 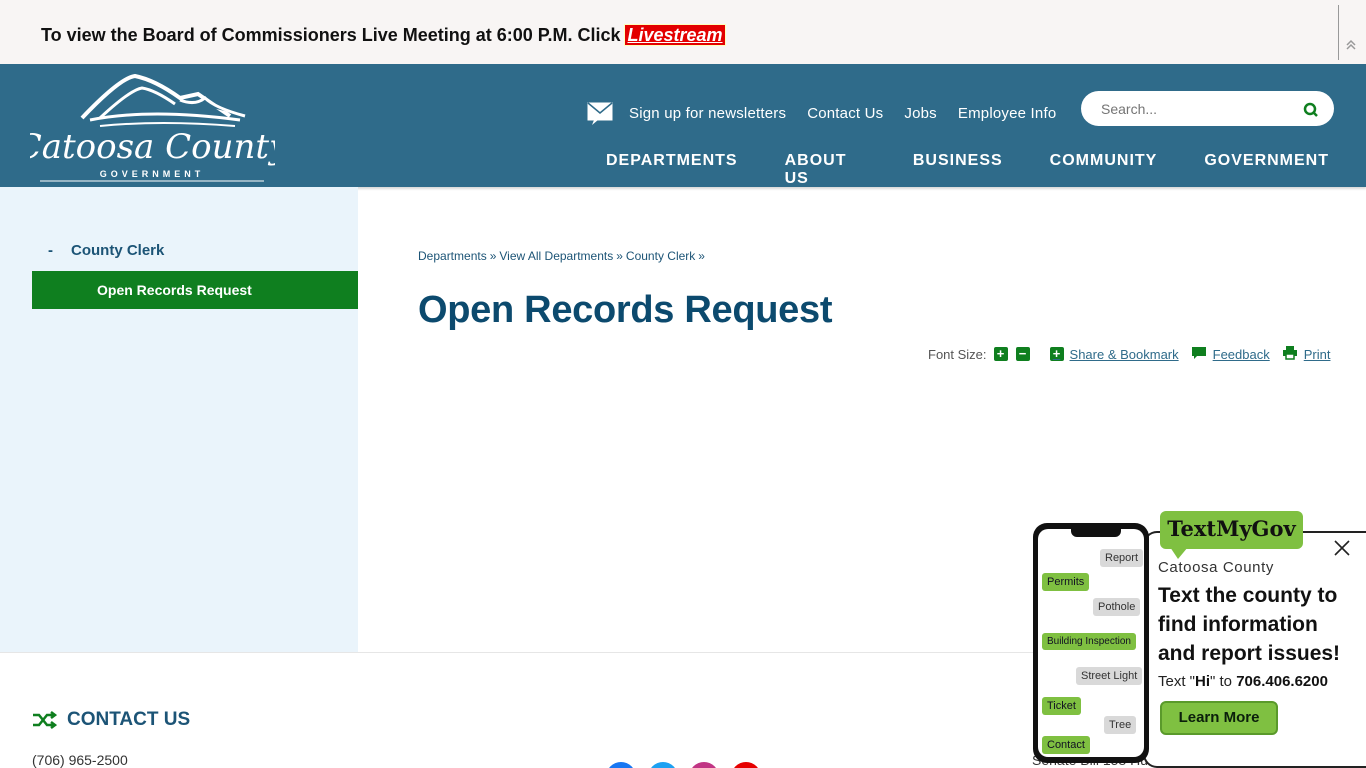 I want to click on logo-subtitle: GOVERNMENT, so click(x=152, y=174).